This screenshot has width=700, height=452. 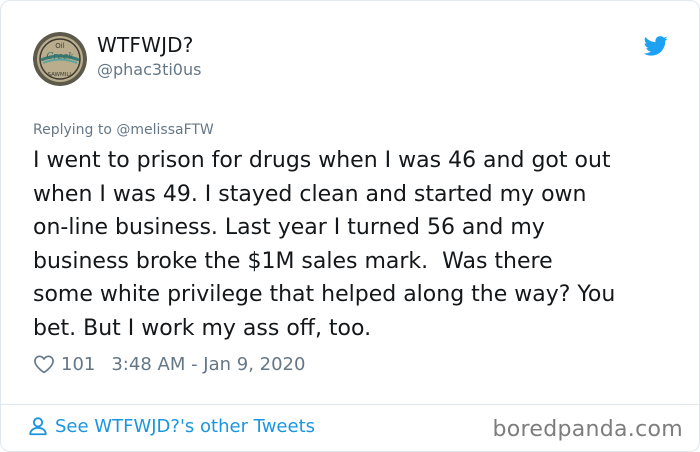 What do you see at coordinates (350, 404) in the screenshot?
I see `footer-divider` at bounding box center [350, 404].